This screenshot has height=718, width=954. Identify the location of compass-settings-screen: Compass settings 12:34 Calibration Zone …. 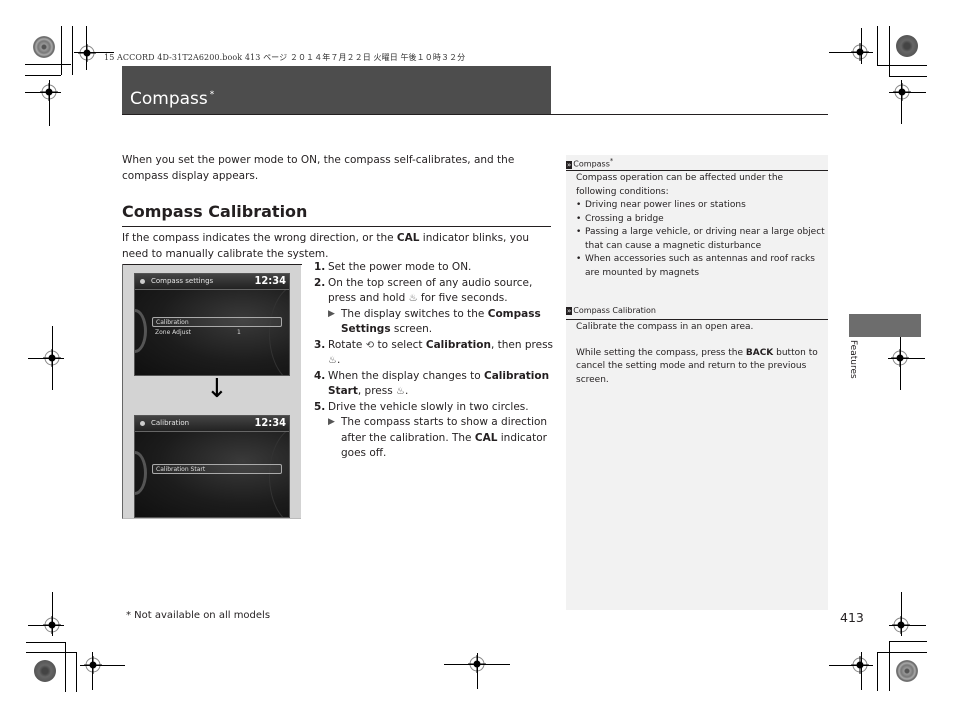
(212, 324).